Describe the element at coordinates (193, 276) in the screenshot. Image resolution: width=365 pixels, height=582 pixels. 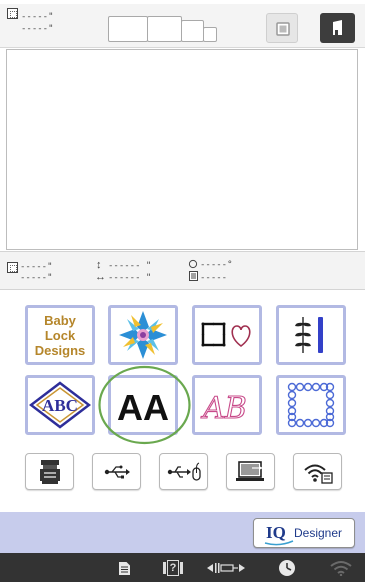
I see `stitch-count-icon` at that location.